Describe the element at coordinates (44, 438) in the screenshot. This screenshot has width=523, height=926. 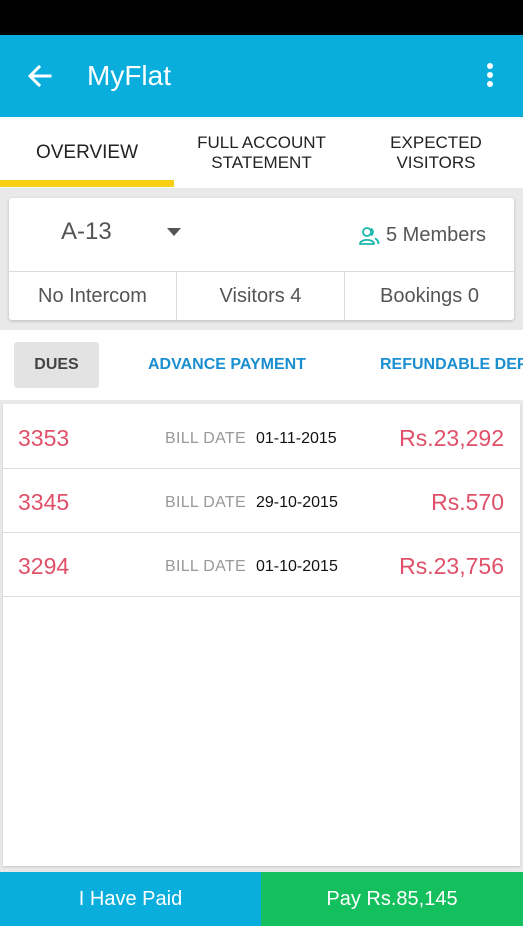
I see `bill-number: 3353` at that location.